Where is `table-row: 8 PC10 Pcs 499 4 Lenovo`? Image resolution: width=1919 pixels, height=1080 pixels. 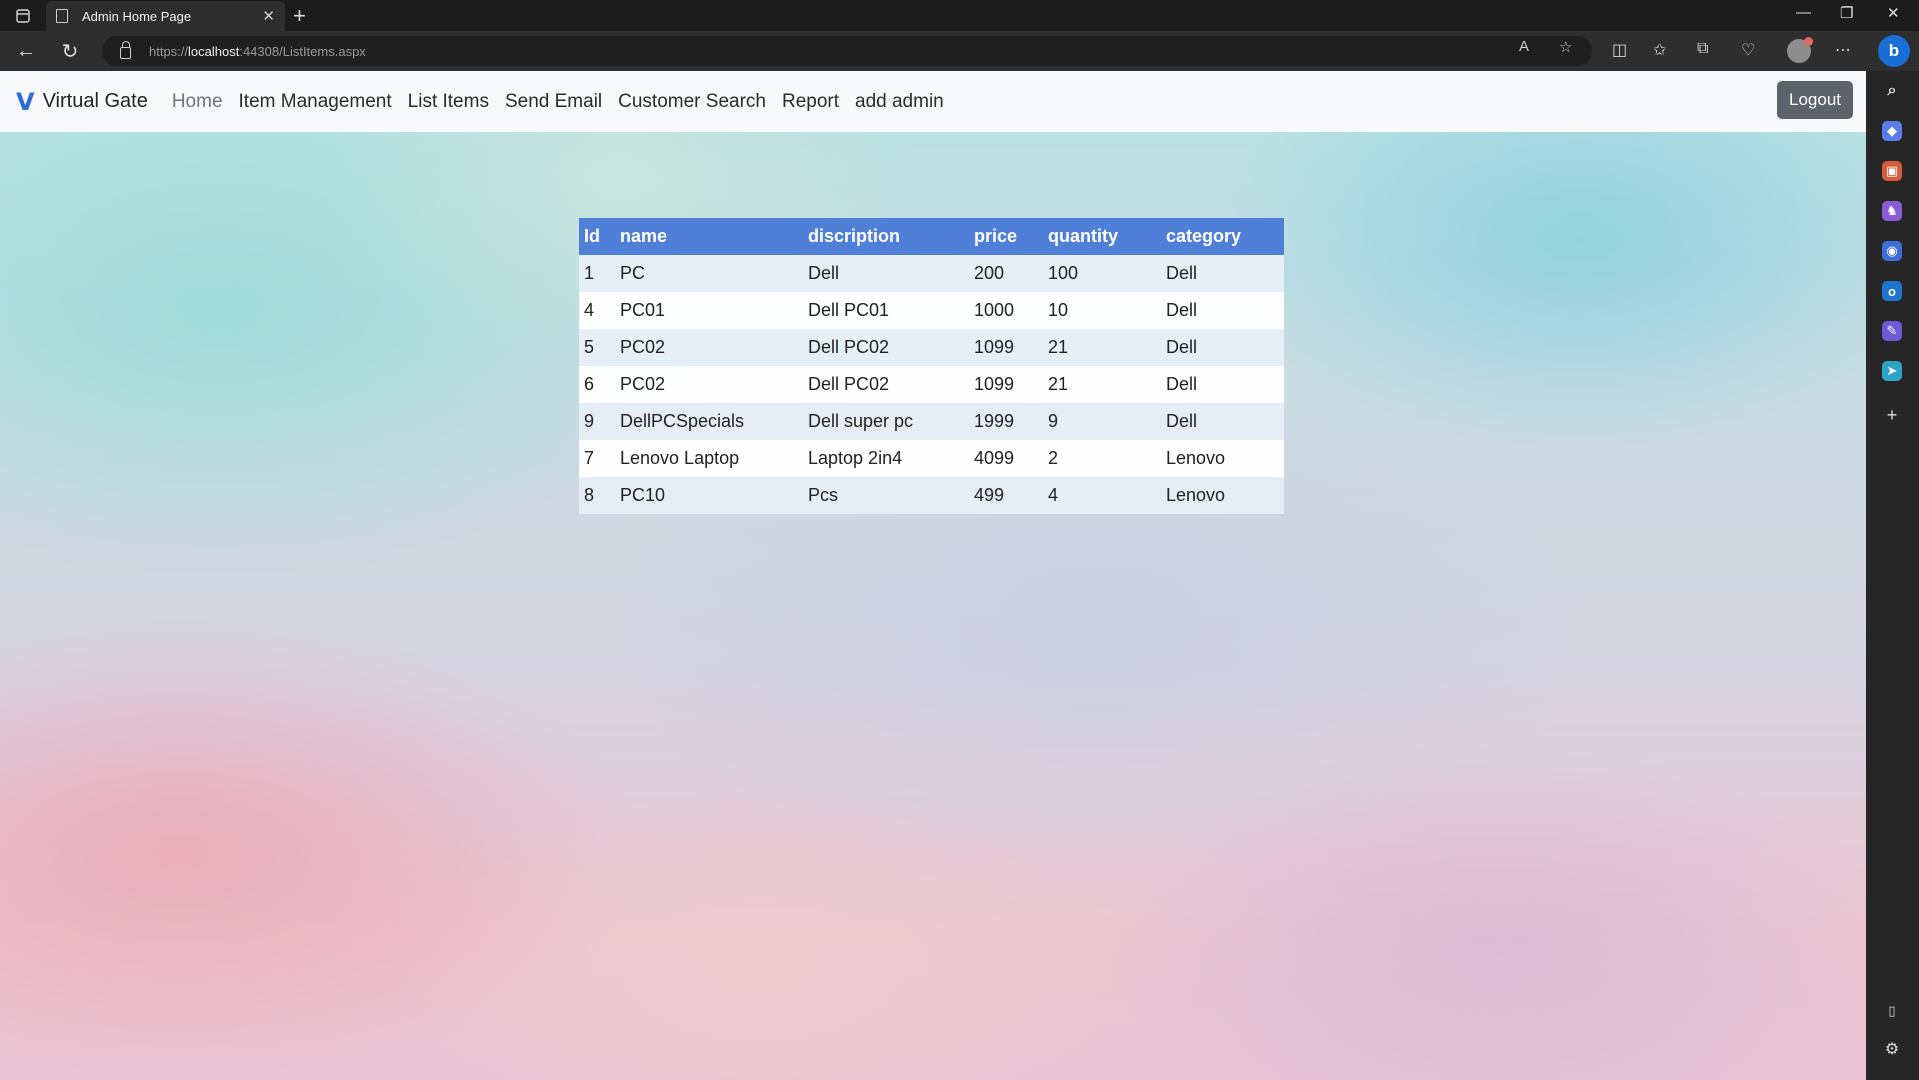 table-row: 8 PC10 Pcs 499 4 Lenovo is located at coordinates (931, 495).